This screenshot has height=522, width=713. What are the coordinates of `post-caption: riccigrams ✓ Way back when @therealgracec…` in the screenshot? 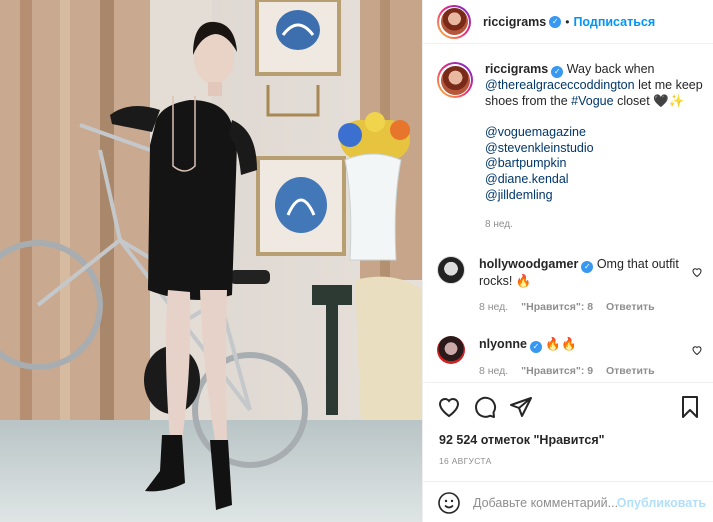 It's located at (572, 147).